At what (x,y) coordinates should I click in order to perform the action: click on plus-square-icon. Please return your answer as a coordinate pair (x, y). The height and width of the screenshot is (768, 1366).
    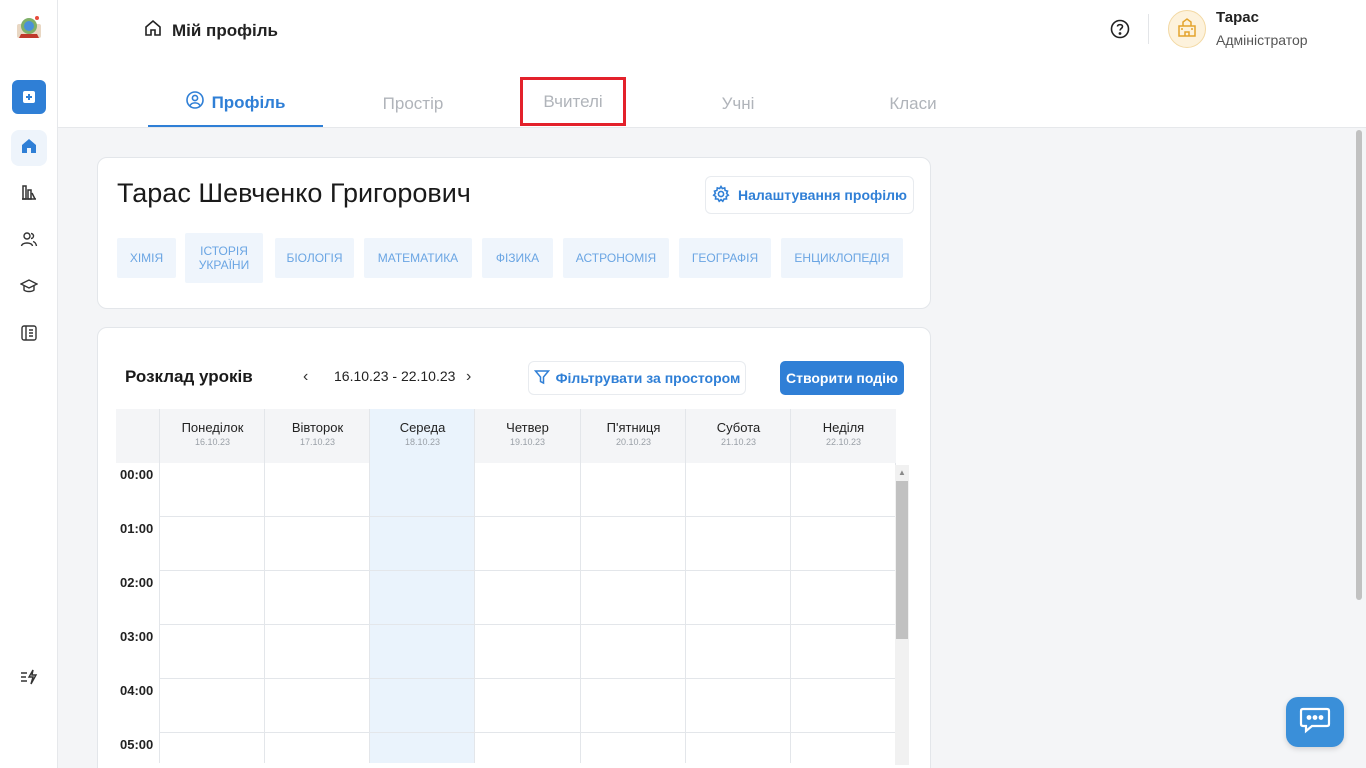
    Looking at the image, I should click on (29, 97).